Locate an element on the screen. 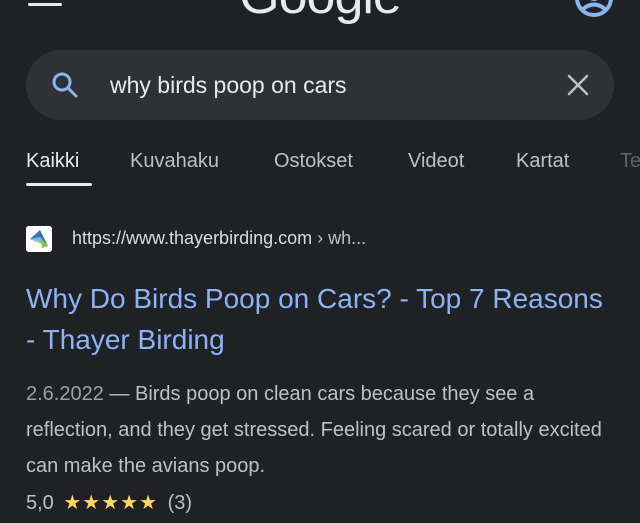 The height and width of the screenshot is (523, 640). tab-videot: Videot is located at coordinates (436, 161).